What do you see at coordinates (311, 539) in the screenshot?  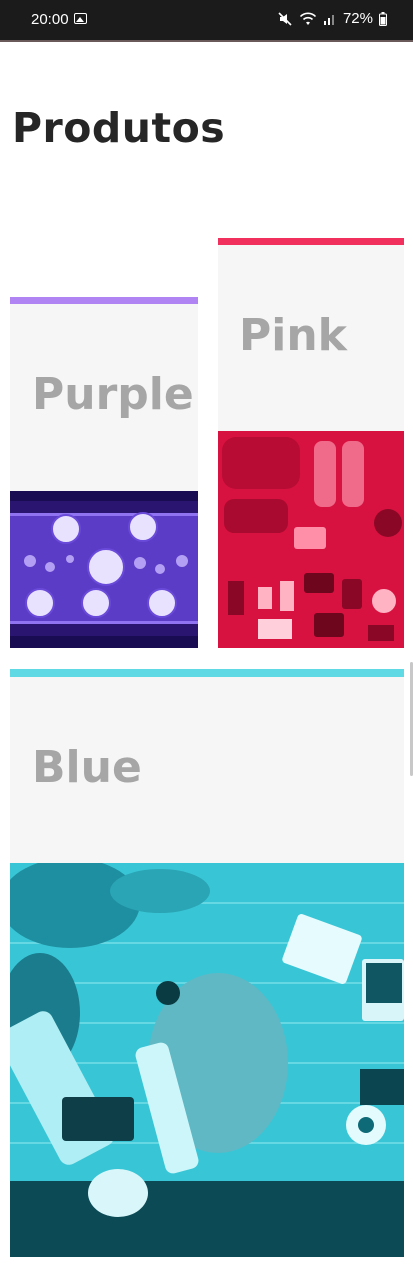 I see `travel-gear-flatlay-photo` at bounding box center [311, 539].